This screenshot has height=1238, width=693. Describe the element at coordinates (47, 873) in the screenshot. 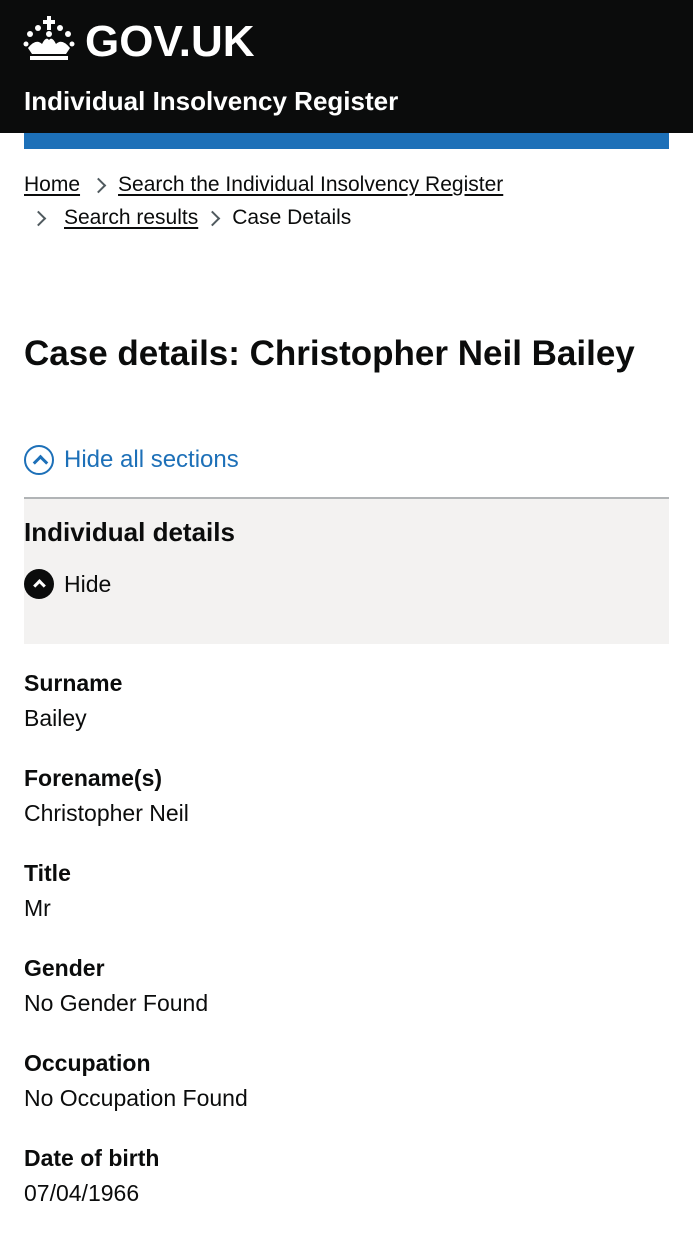

I see `detail-label: Title` at that location.